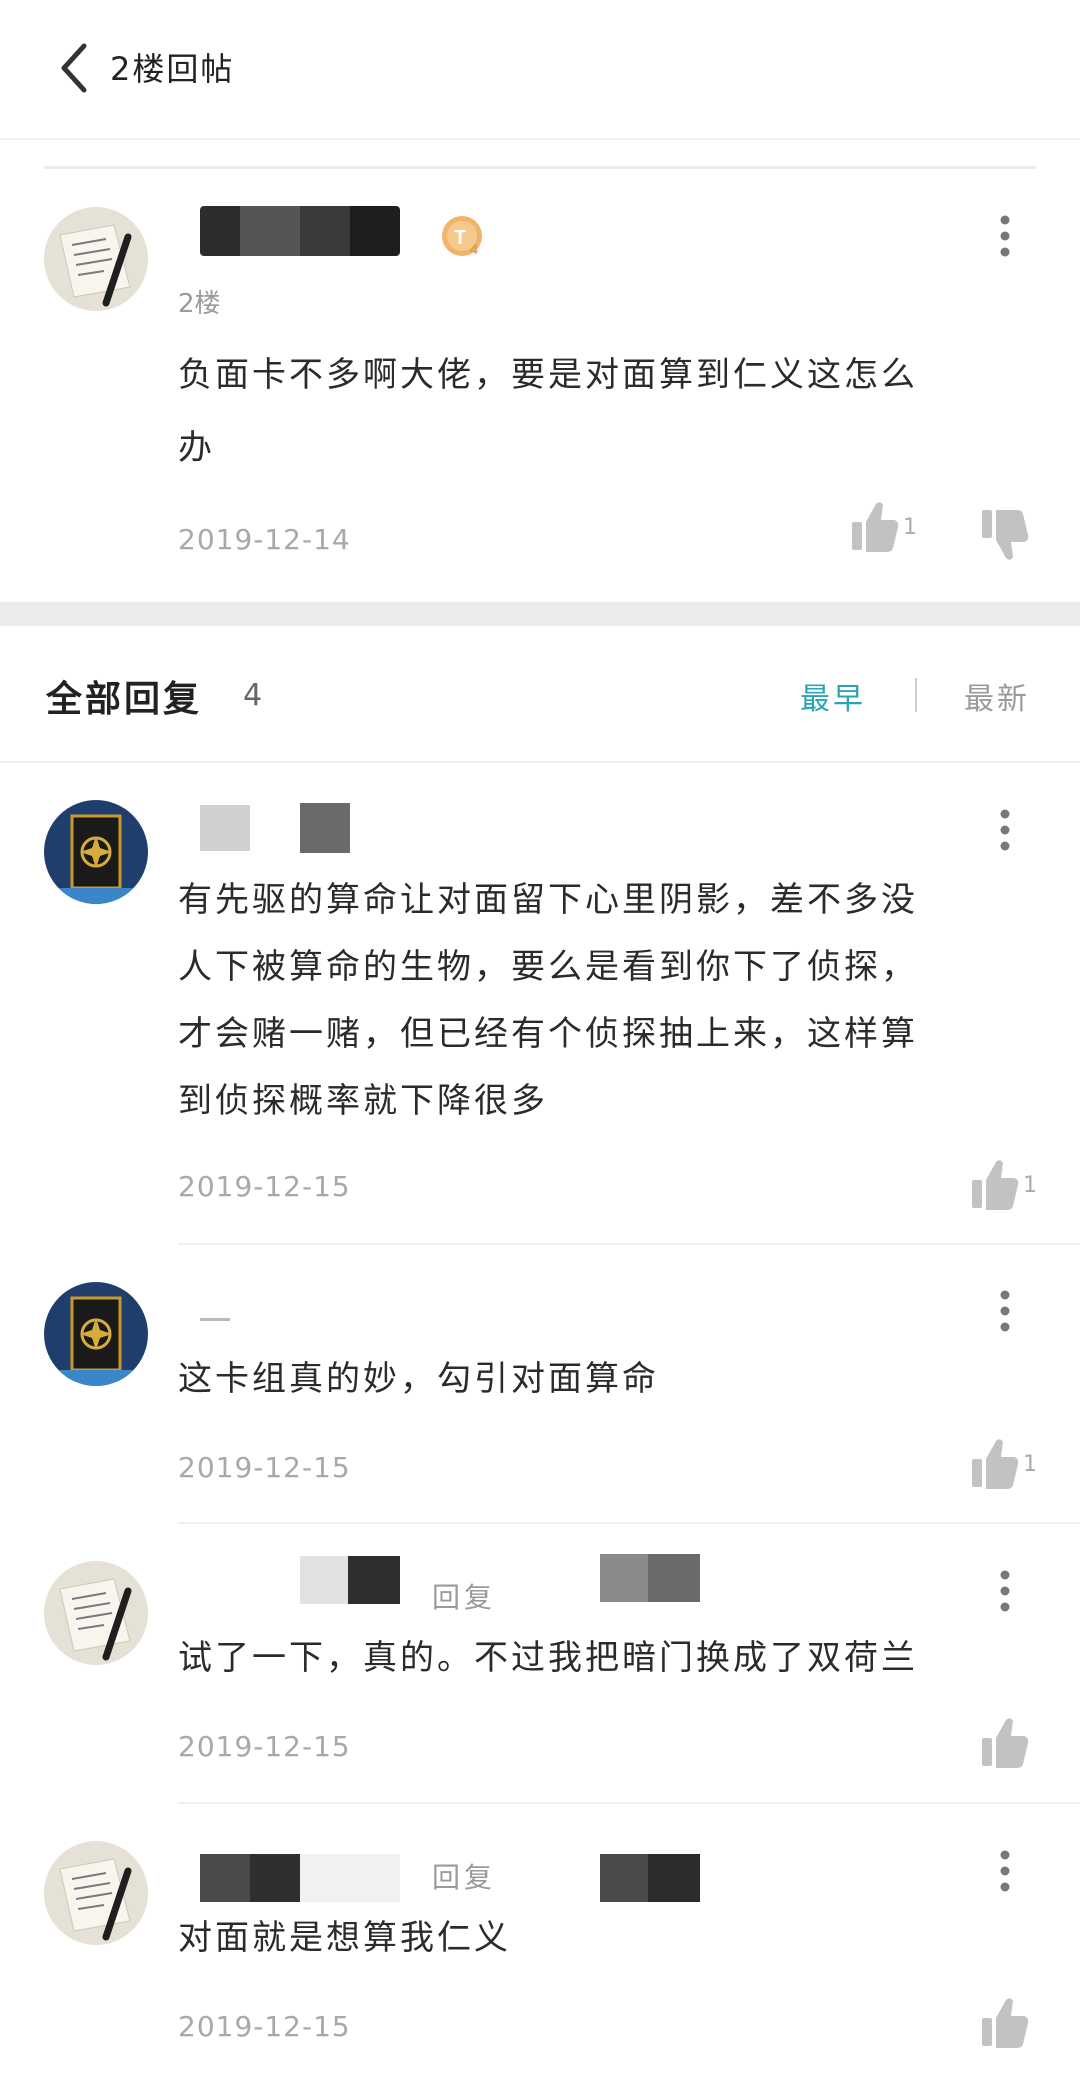 This screenshot has height=2078, width=1080. I want to click on sort-separator, so click(916, 695).